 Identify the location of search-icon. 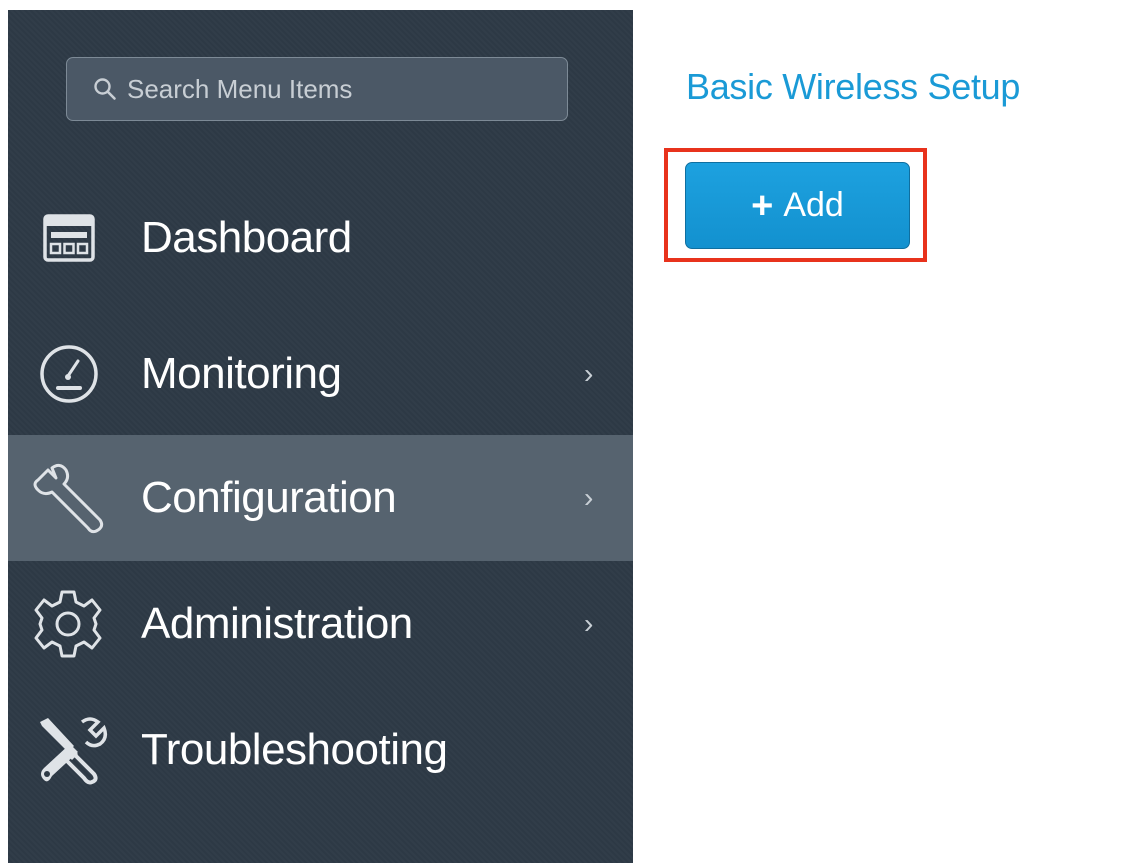
(105, 89).